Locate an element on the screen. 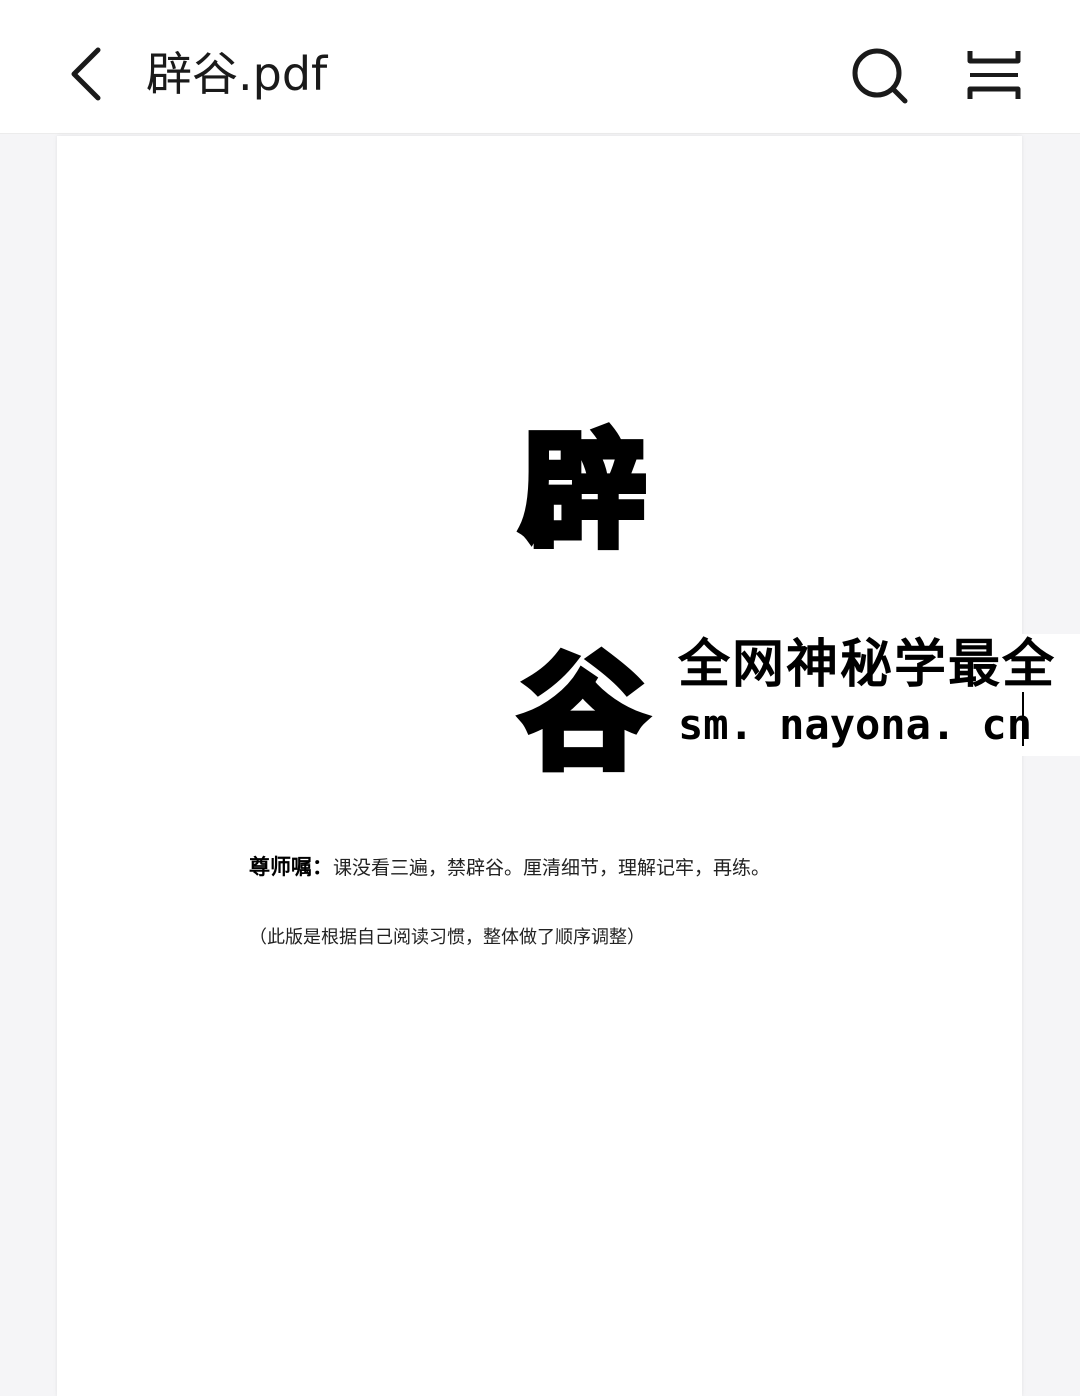  top-bar: 辟谷.pdf is located at coordinates (540, 67).